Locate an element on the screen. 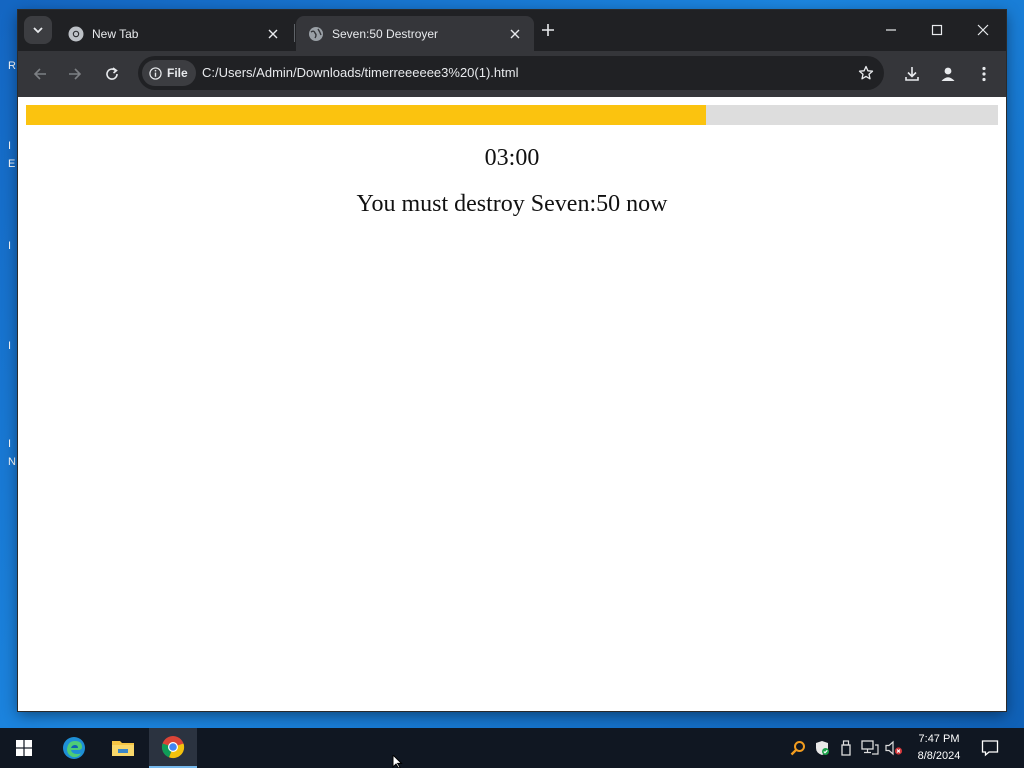 This screenshot has width=1024, height=768. globe-icon is located at coordinates (316, 33).